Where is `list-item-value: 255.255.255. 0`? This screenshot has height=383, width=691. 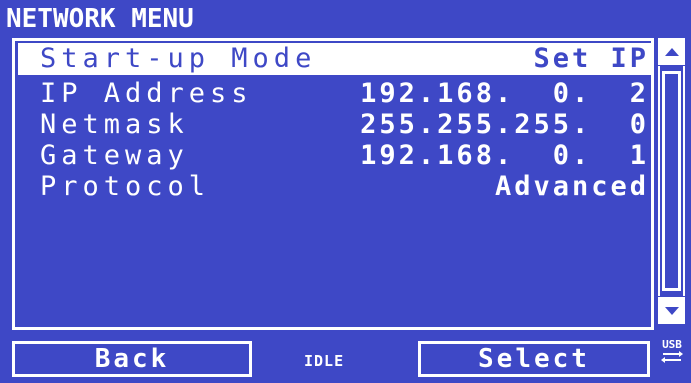
list-item-value: 255.255.255. 0 is located at coordinates (504, 124).